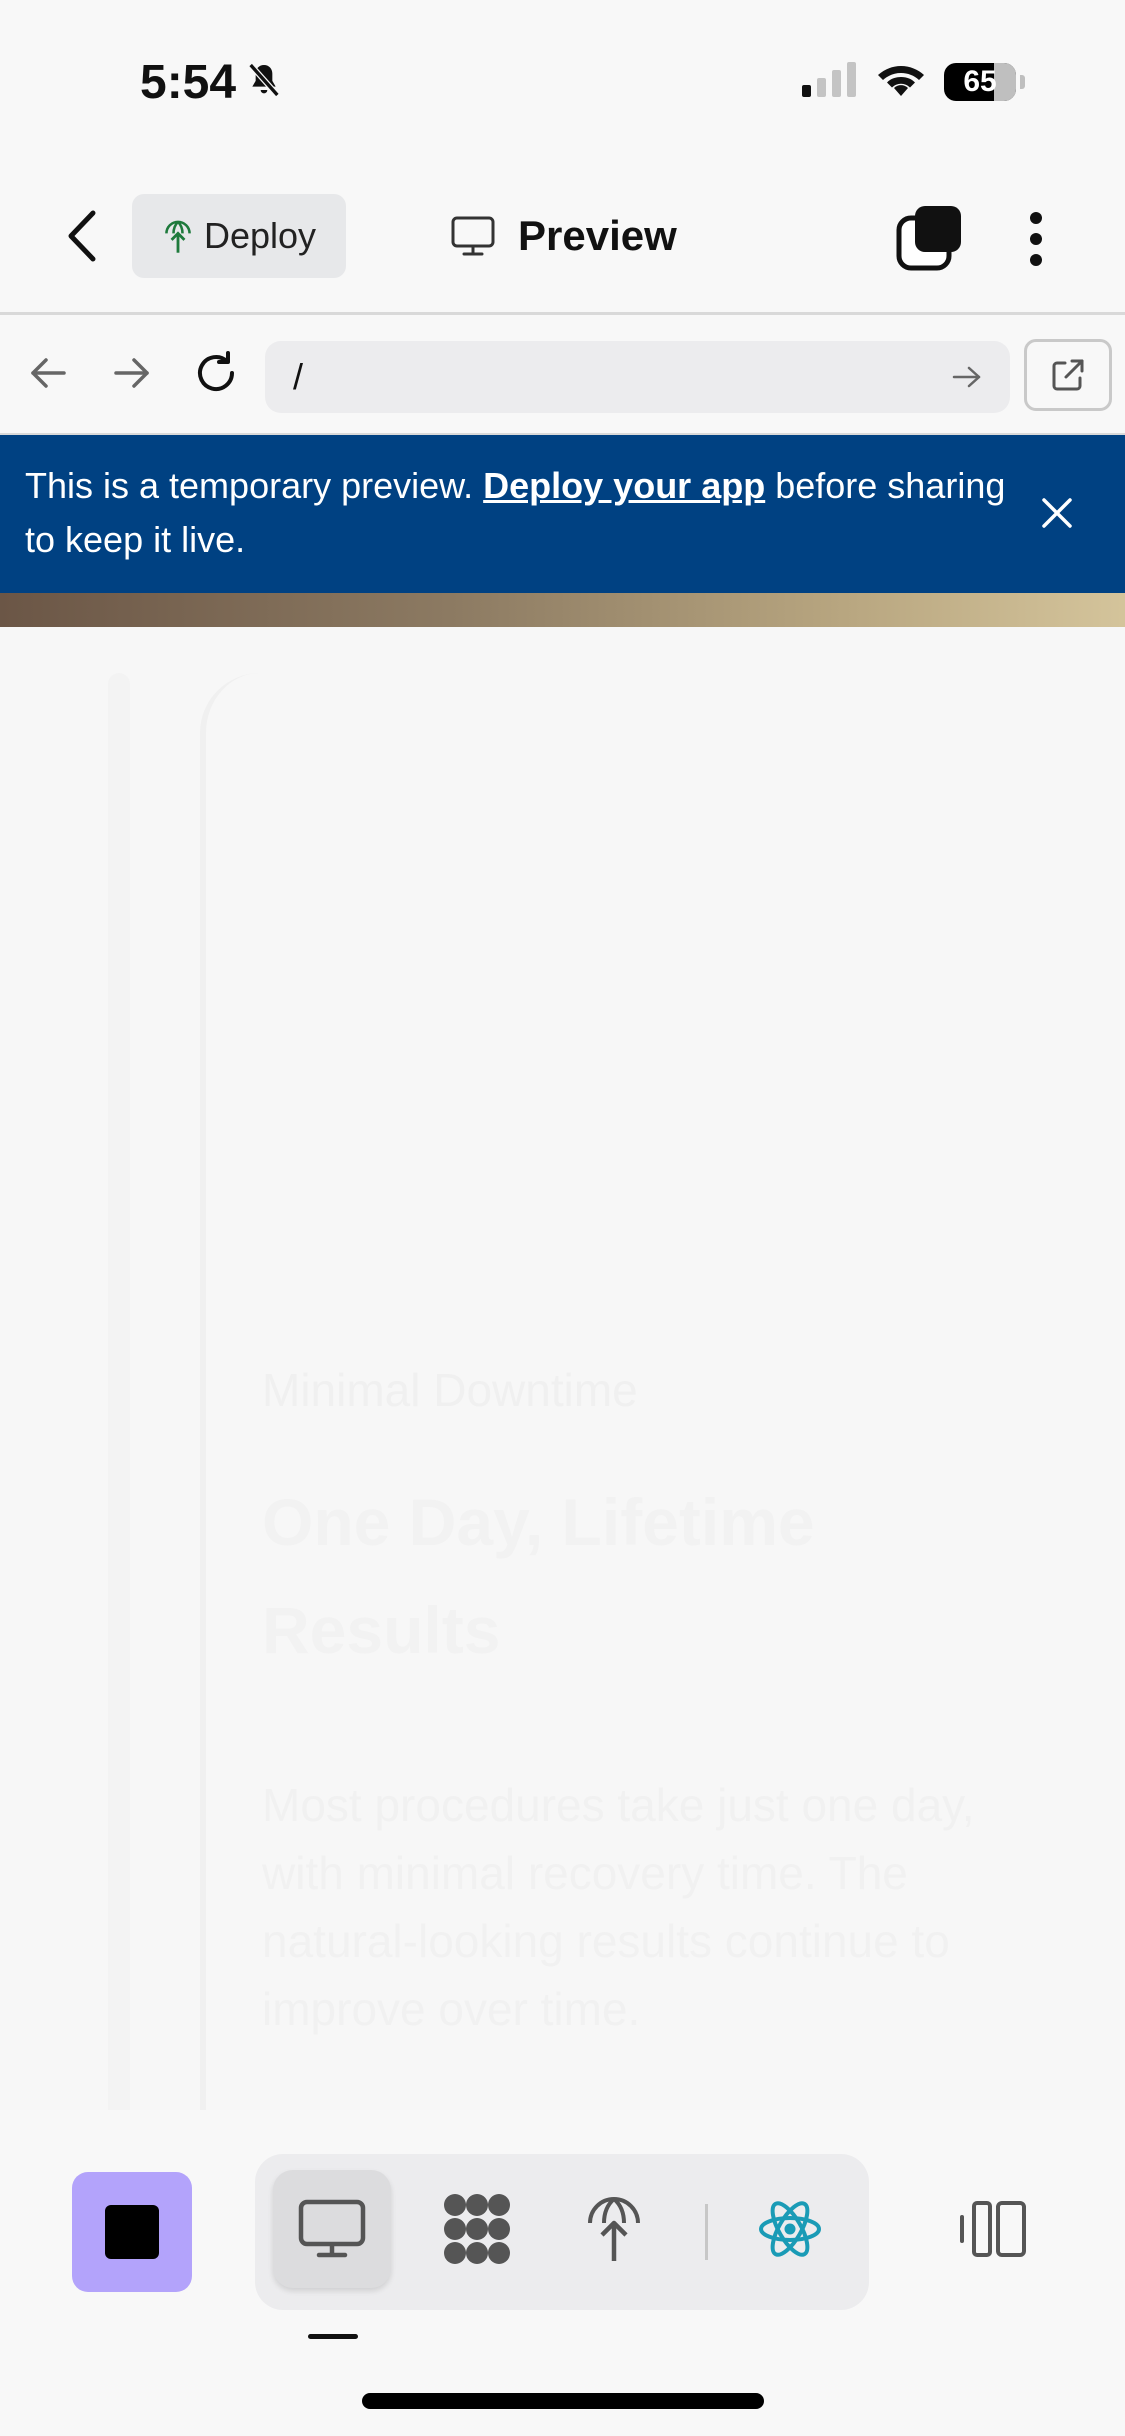 The image size is (1125, 2436). I want to click on back-button, so click(82, 236).